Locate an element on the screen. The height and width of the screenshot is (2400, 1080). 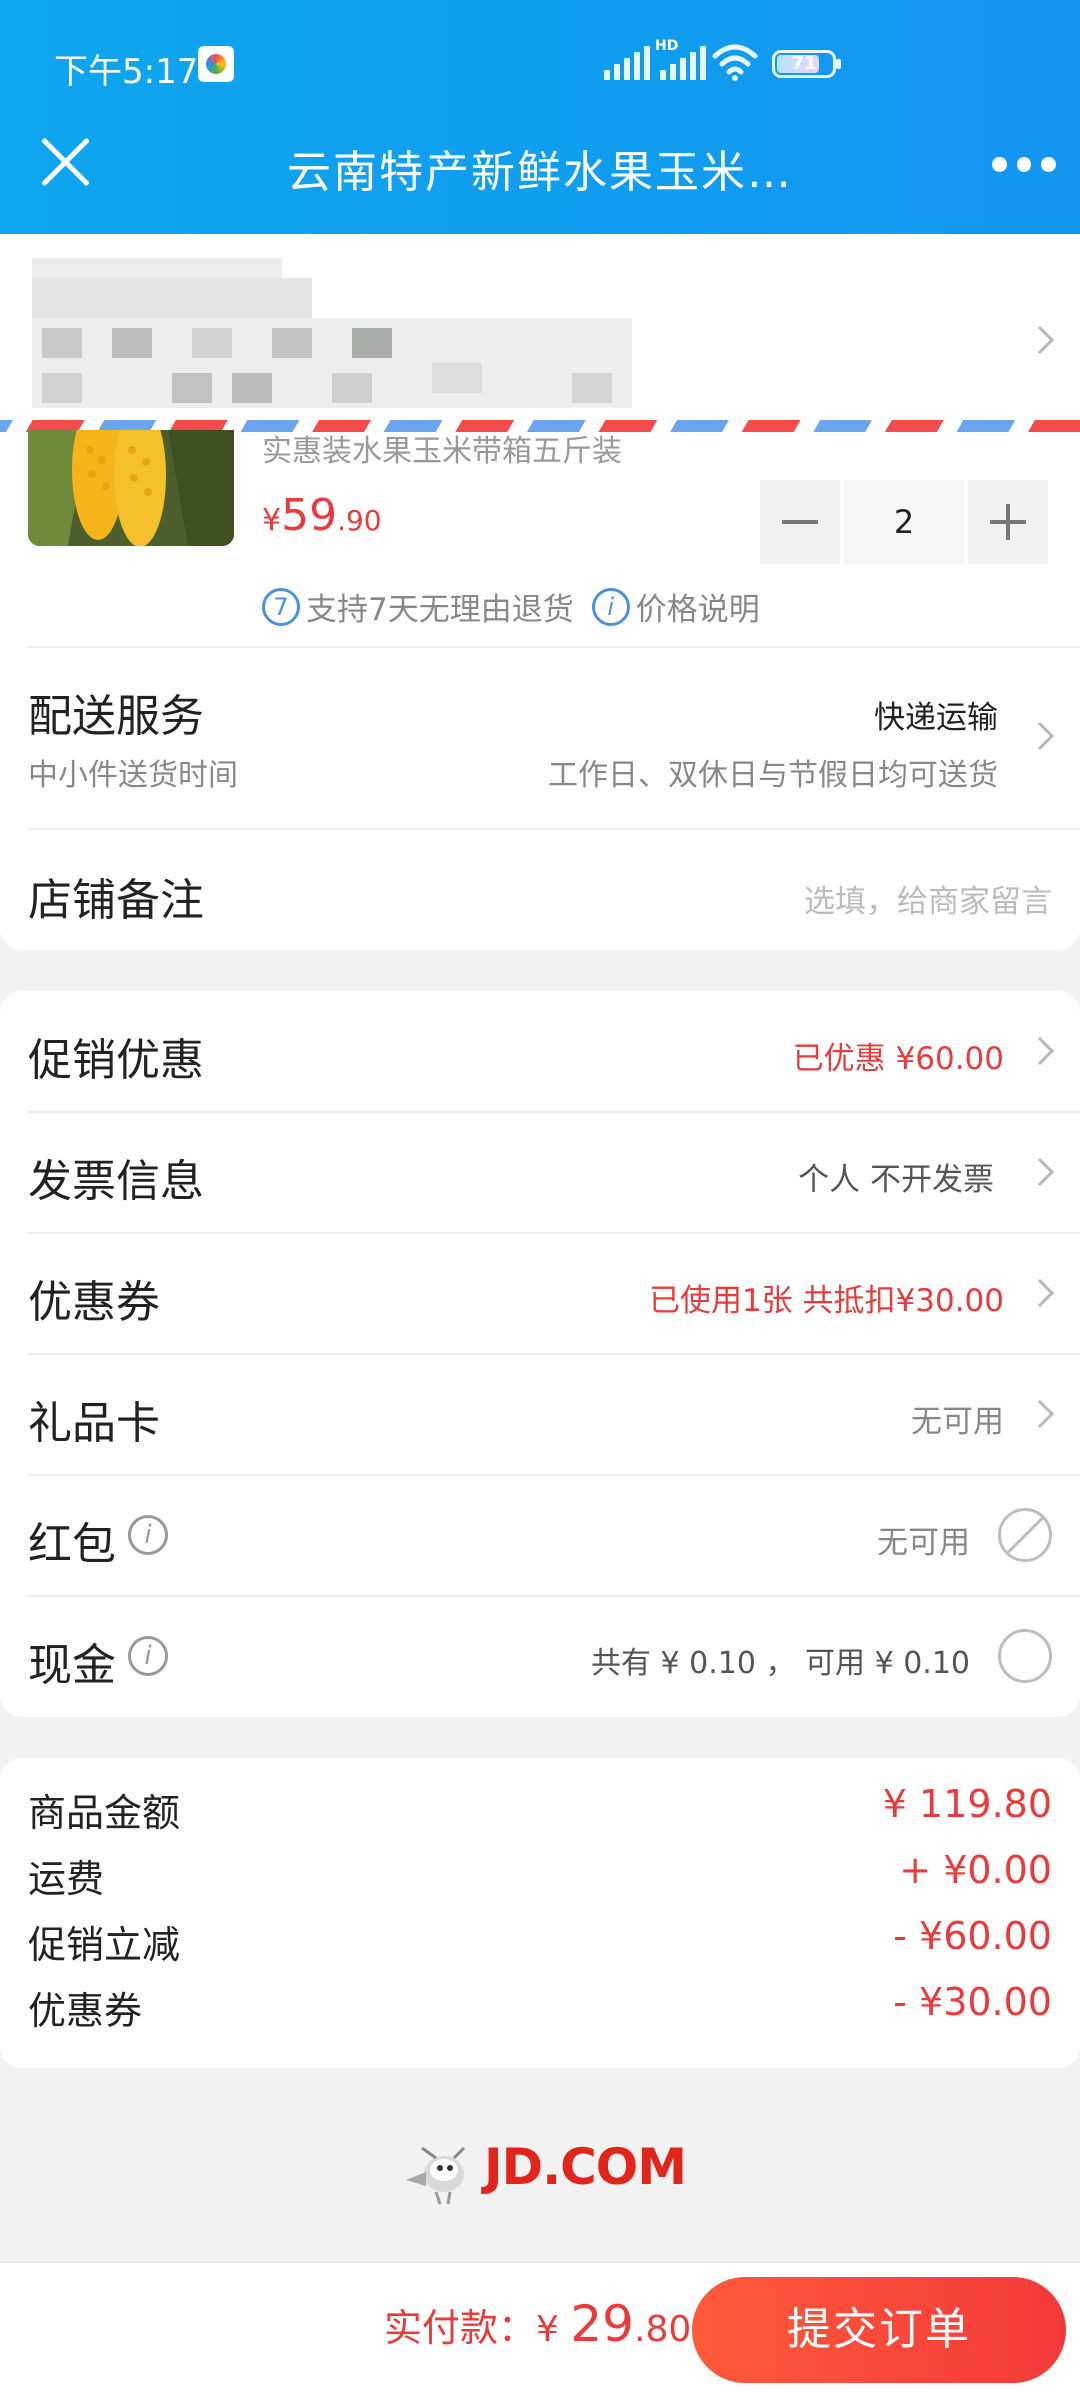
signal-hd-icon is located at coordinates (683, 63).